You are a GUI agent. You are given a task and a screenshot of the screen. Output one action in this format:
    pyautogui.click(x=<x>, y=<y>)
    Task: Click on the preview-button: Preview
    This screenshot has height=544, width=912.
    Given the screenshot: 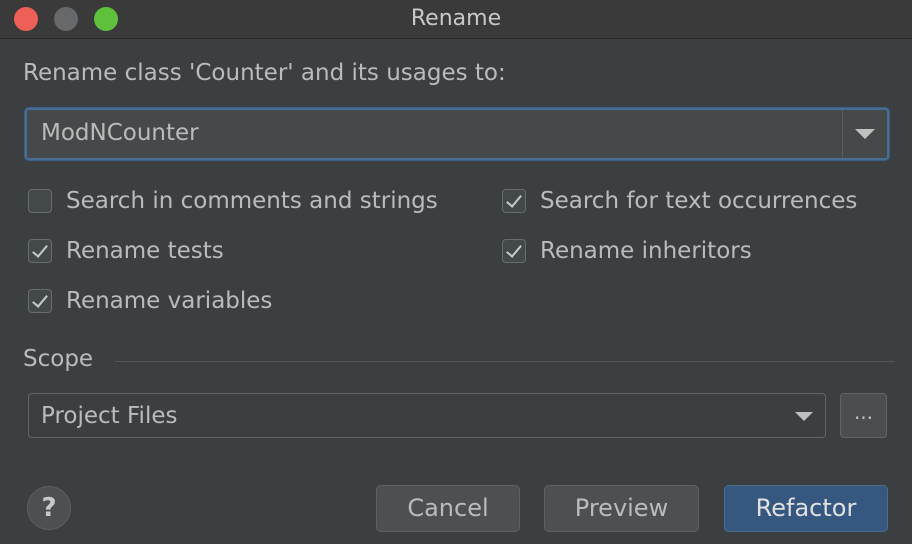 What is the action you would take?
    pyautogui.click(x=621, y=508)
    